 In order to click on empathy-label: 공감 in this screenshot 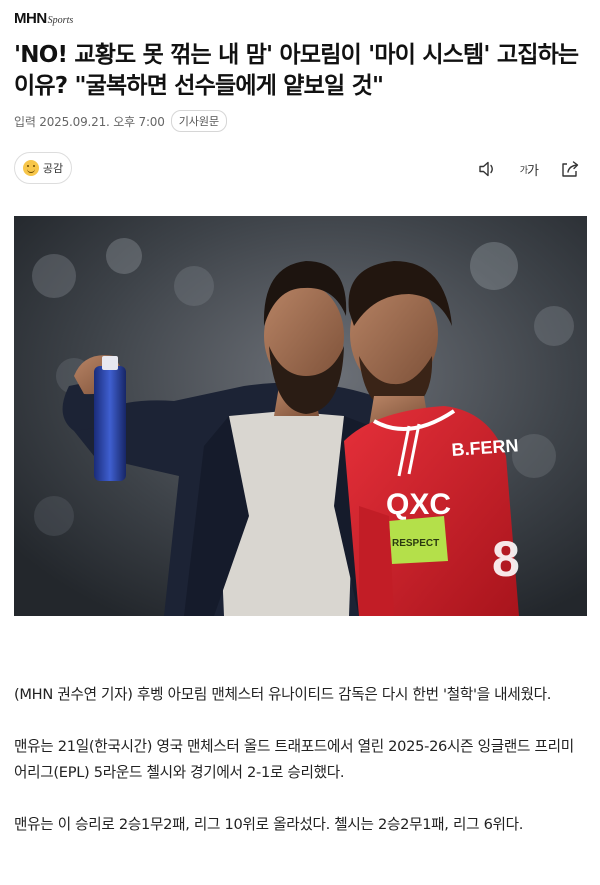, I will do `click(53, 168)`.